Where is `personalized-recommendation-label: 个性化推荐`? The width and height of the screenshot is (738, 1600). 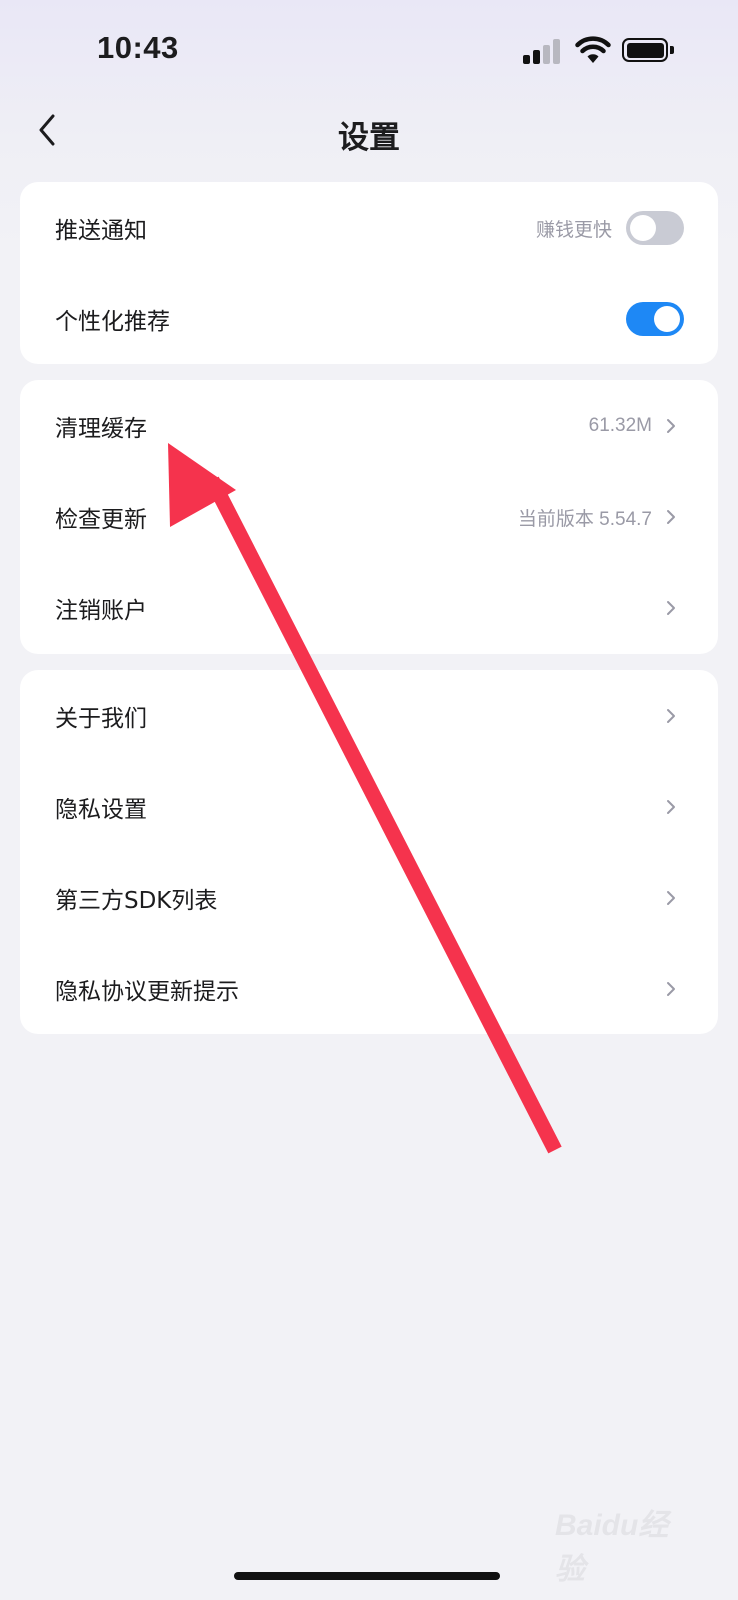
personalized-recommendation-label: 个性化推荐 is located at coordinates (112, 322).